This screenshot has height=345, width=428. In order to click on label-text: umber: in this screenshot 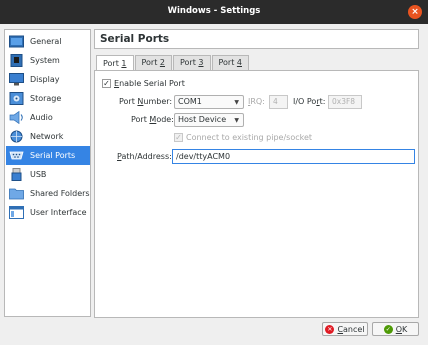, I will do `click(158, 101)`.